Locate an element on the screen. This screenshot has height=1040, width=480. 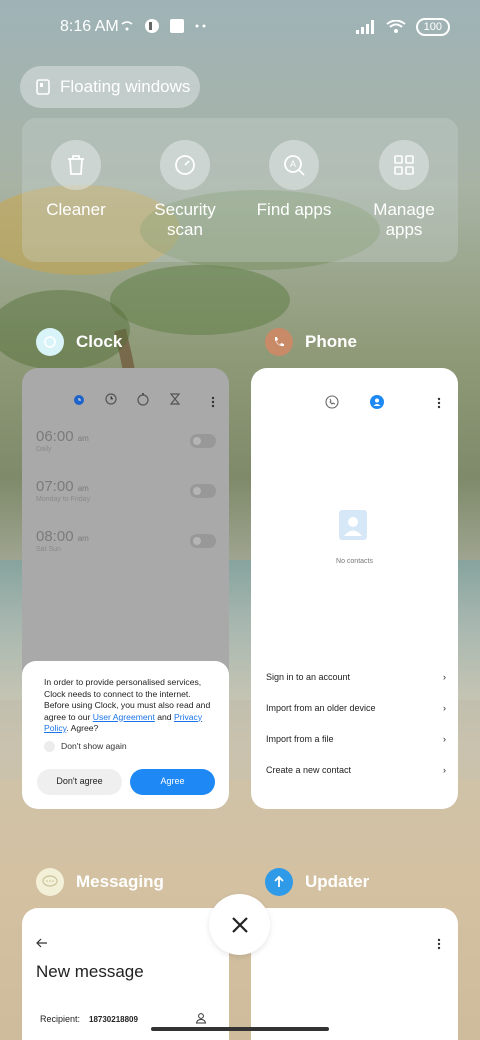
phone-app-icon is located at coordinates (279, 342).